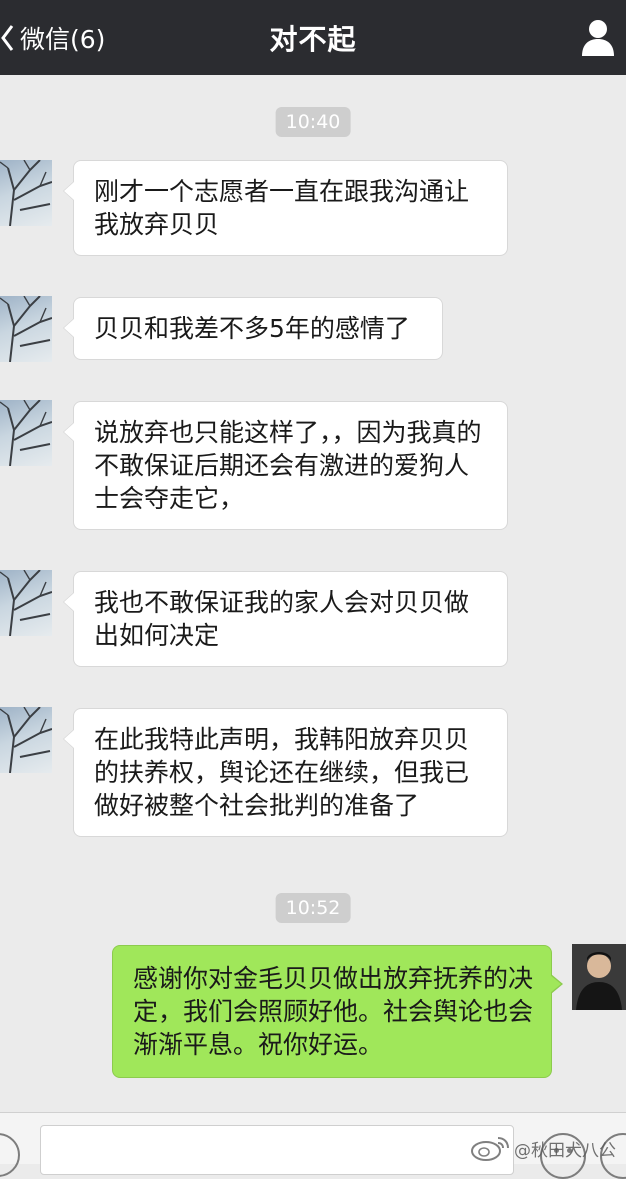  I want to click on person-icon, so click(598, 38).